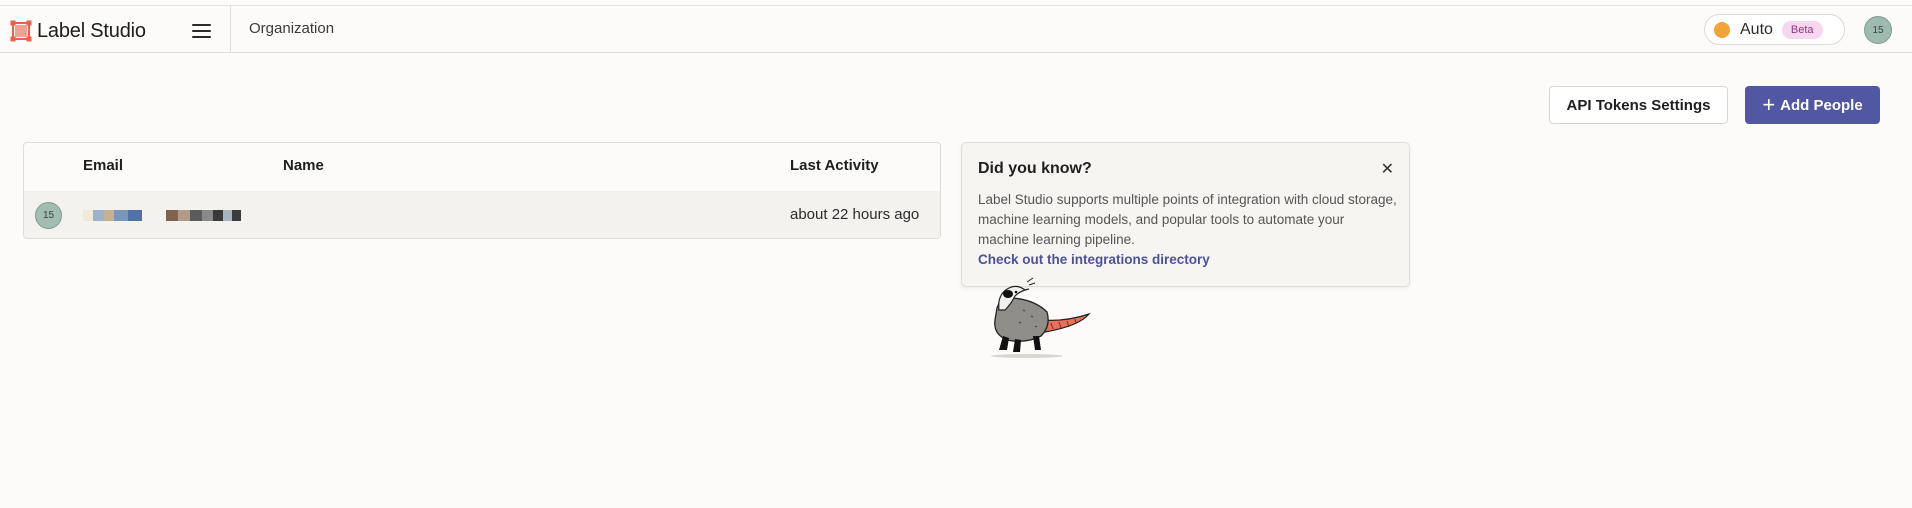  I want to click on member-name-redacted, so click(203, 215).